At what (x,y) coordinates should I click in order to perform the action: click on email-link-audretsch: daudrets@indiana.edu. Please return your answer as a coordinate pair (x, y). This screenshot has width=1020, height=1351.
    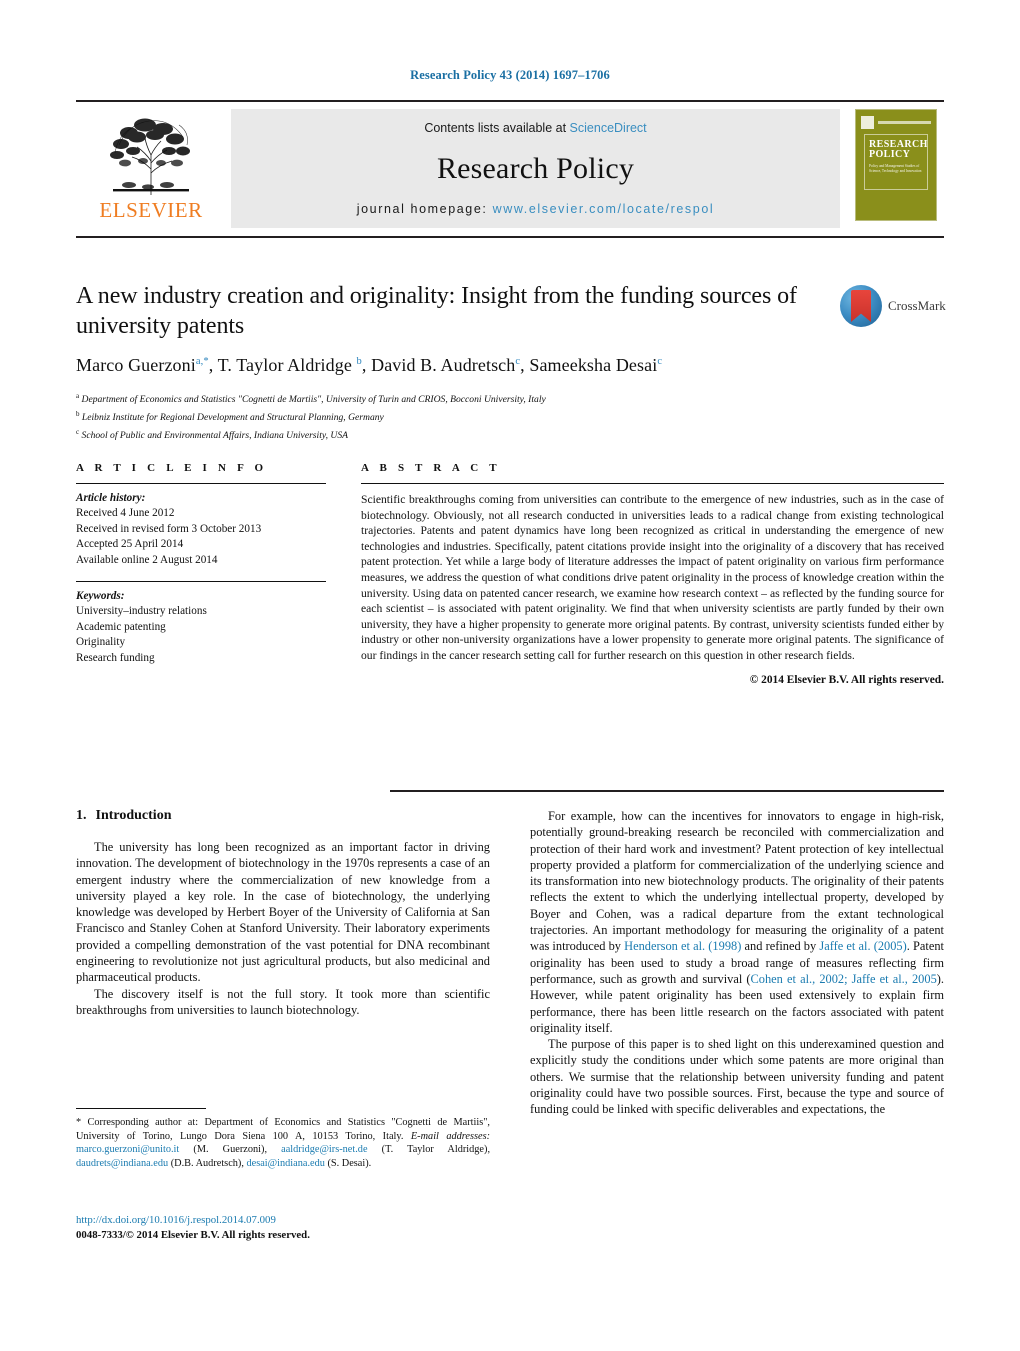
    Looking at the image, I should click on (122, 1163).